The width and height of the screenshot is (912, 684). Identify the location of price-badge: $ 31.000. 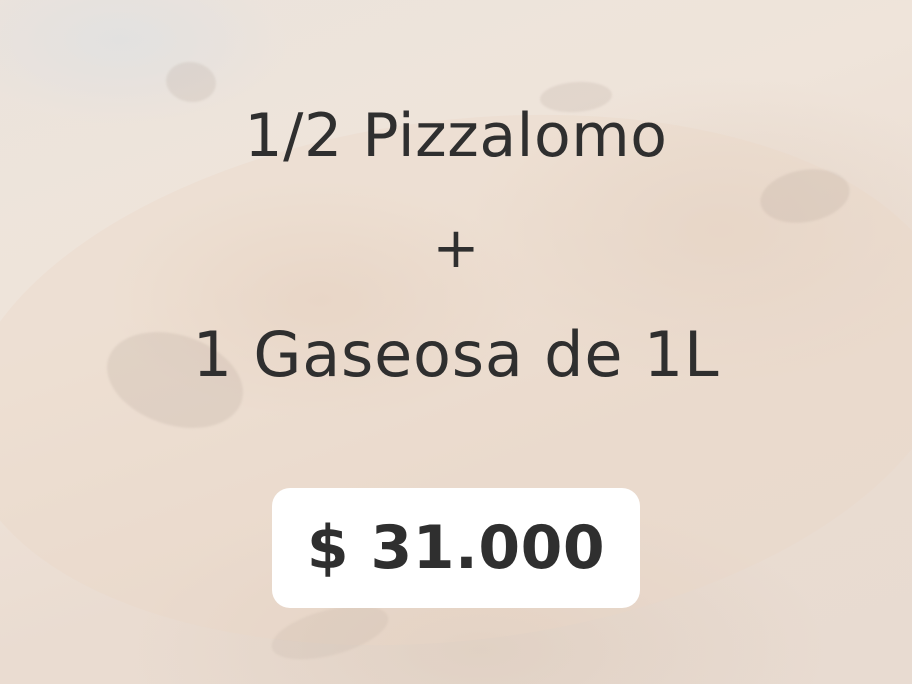
(456, 548).